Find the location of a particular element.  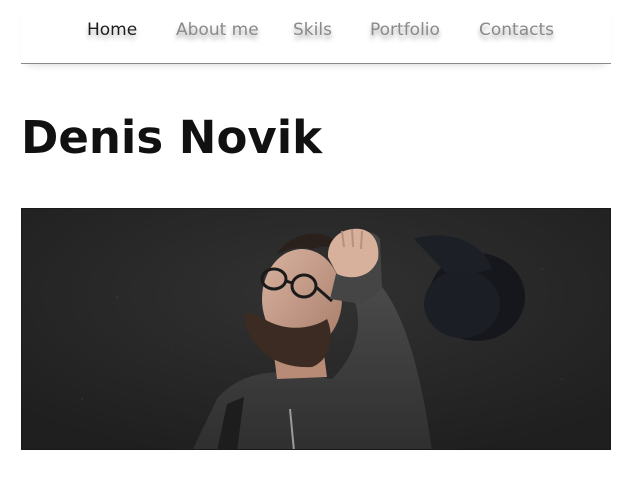

top-navigation: Home About me Skils Portfolio Contacts is located at coordinates (316, 32).